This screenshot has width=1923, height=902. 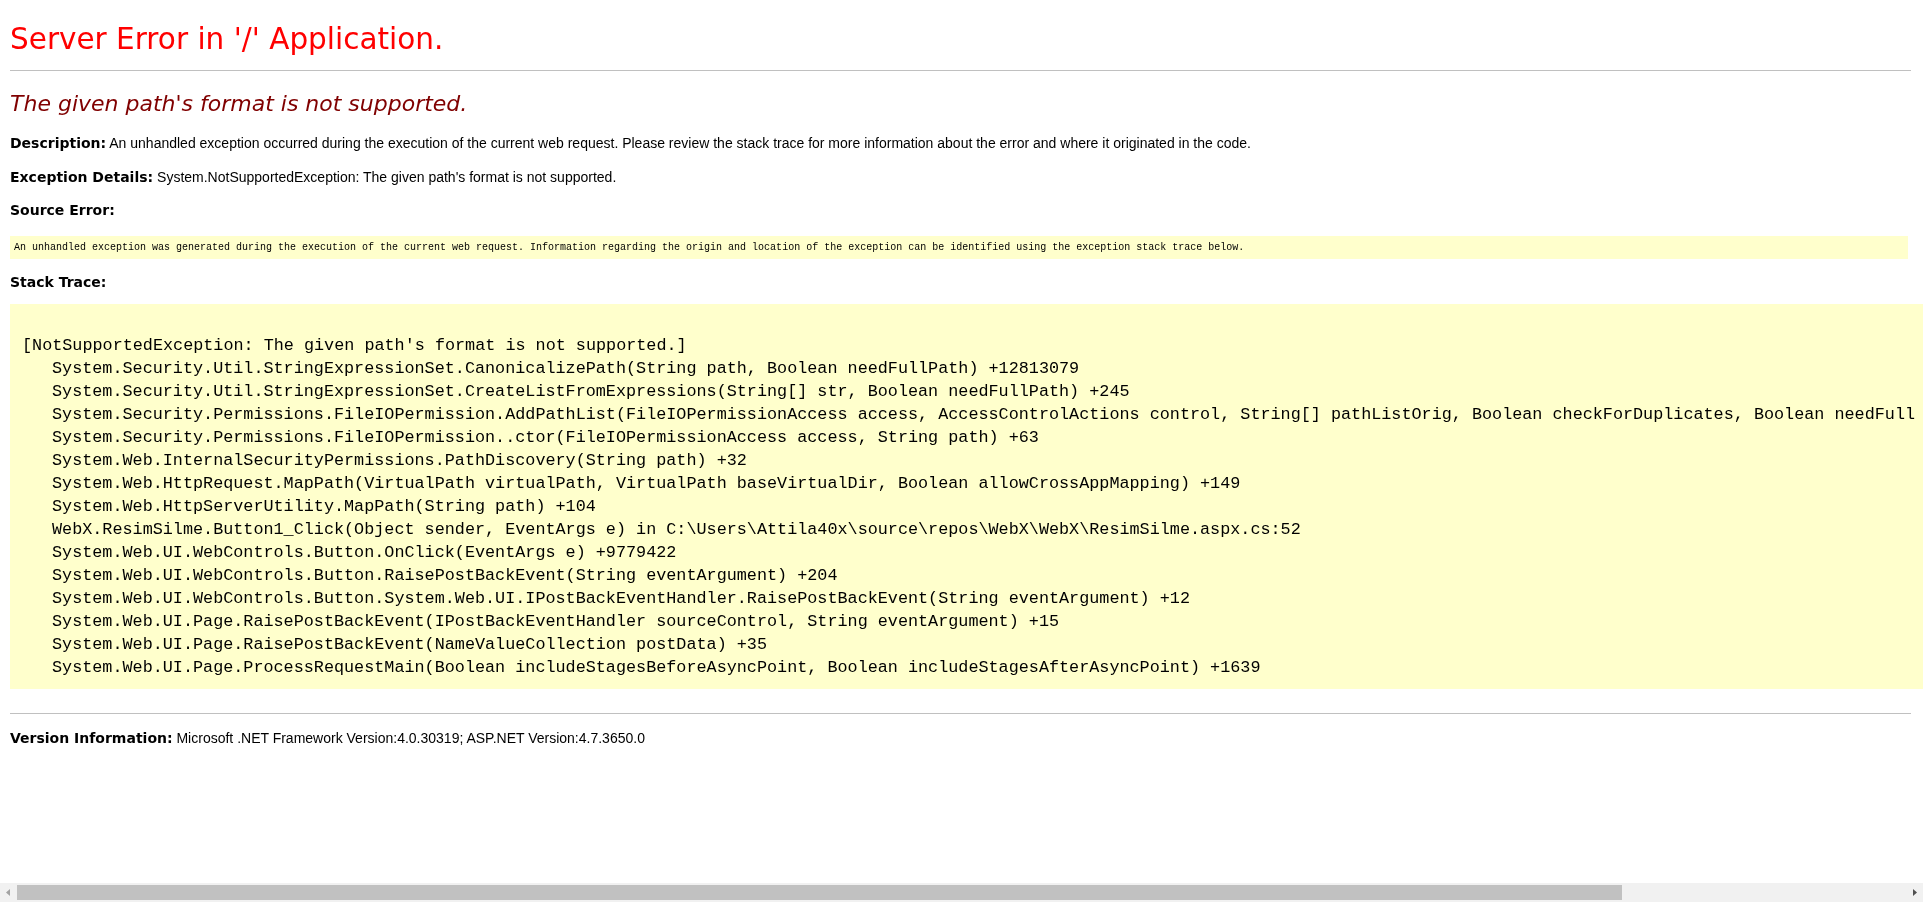 I want to click on stack-frame: System.Web.UI.WebControls.Button.OnClick(EventArgs e) +9779422, so click(x=364, y=552).